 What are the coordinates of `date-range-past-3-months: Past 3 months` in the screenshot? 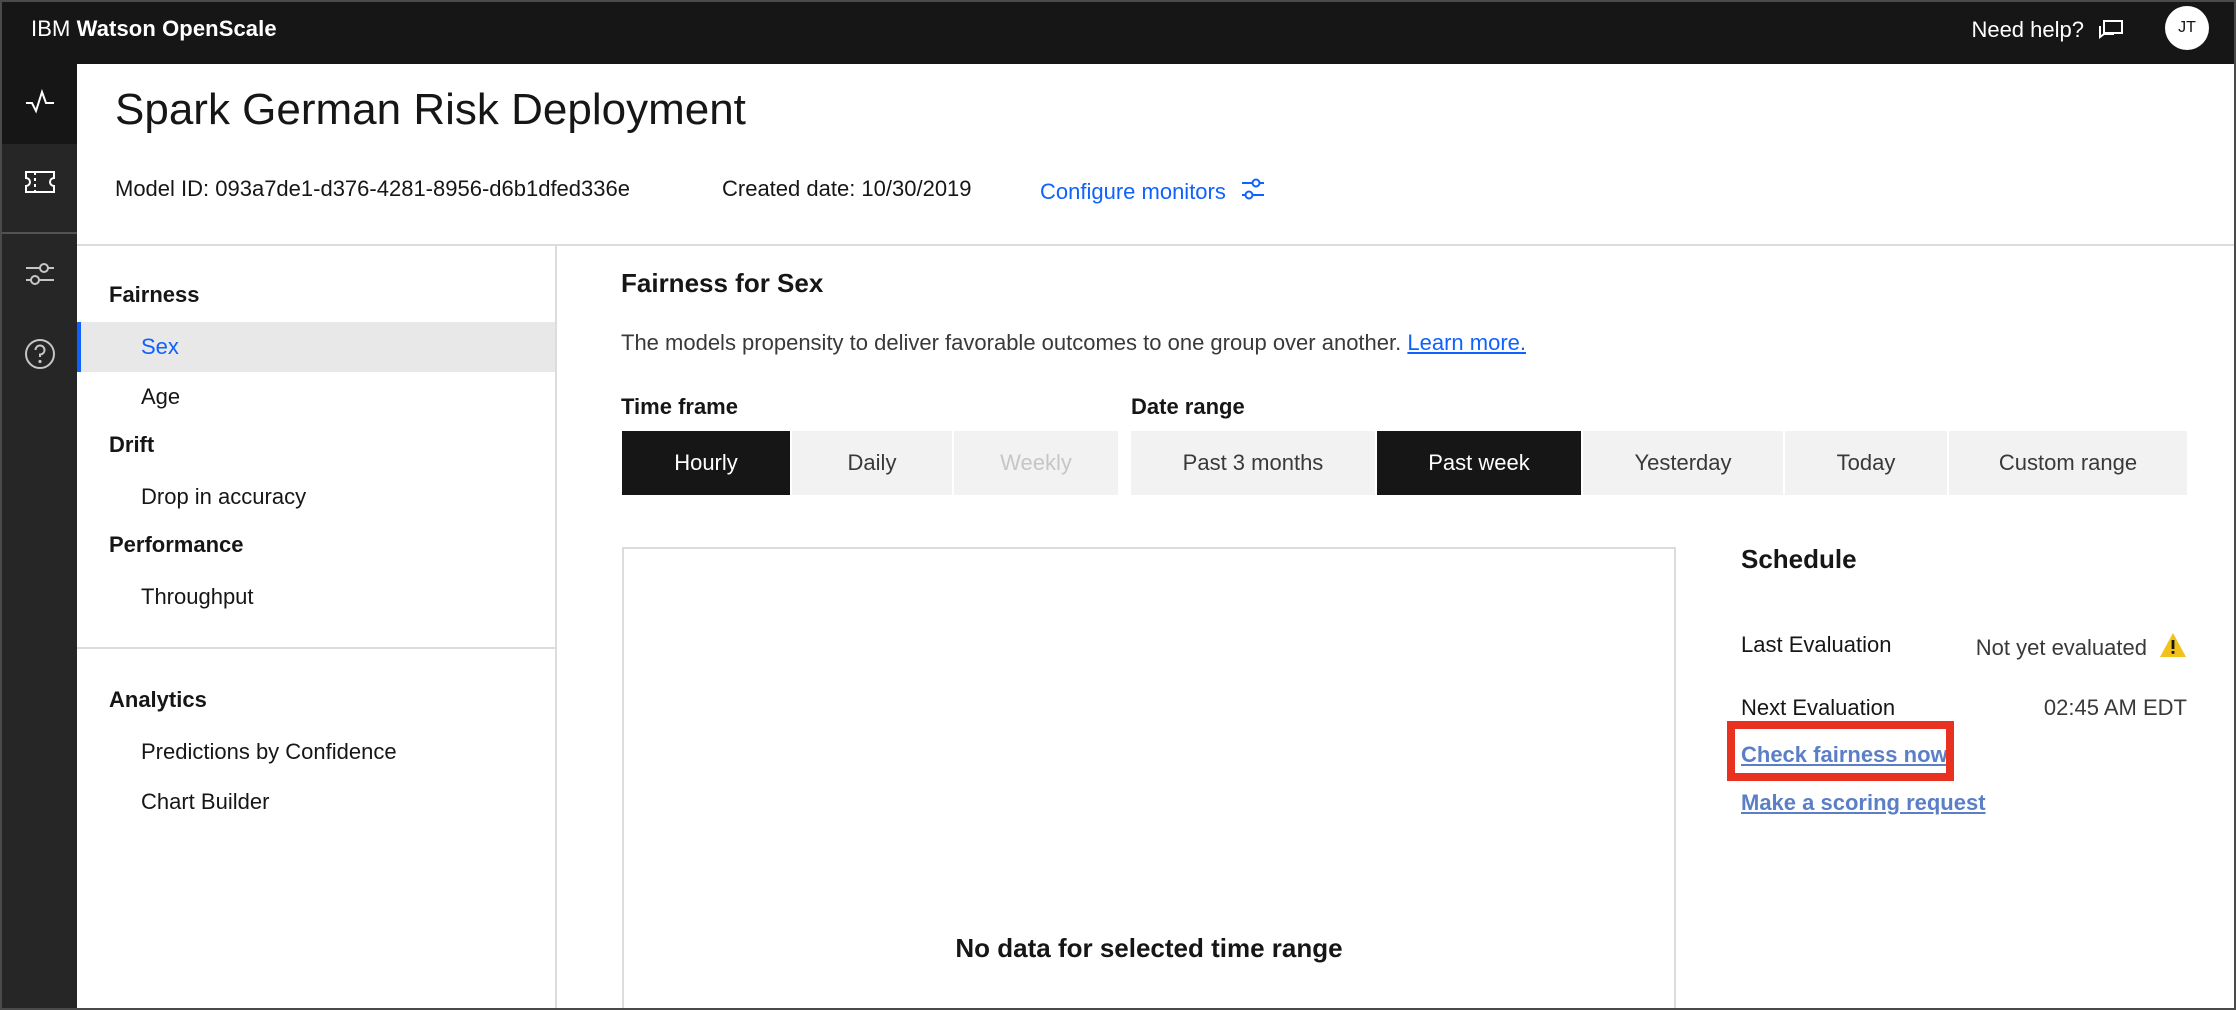 It's located at (1253, 463).